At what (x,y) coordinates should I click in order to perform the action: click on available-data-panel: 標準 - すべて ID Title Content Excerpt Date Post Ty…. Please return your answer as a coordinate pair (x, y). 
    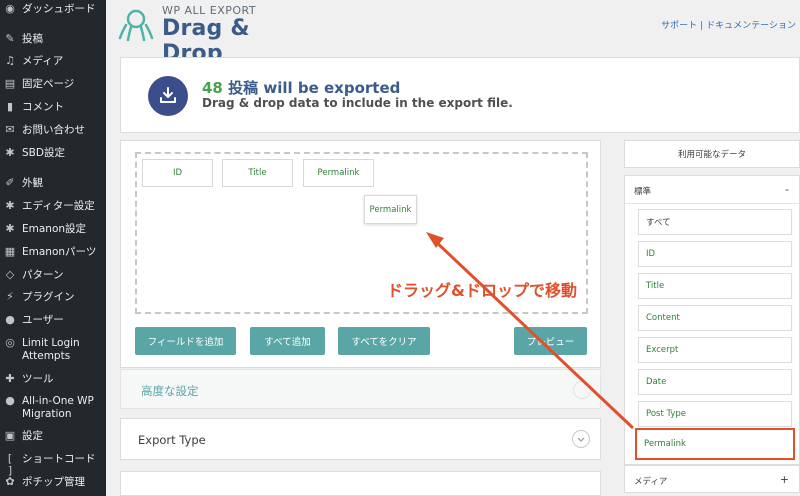
    Looking at the image, I should click on (712, 320).